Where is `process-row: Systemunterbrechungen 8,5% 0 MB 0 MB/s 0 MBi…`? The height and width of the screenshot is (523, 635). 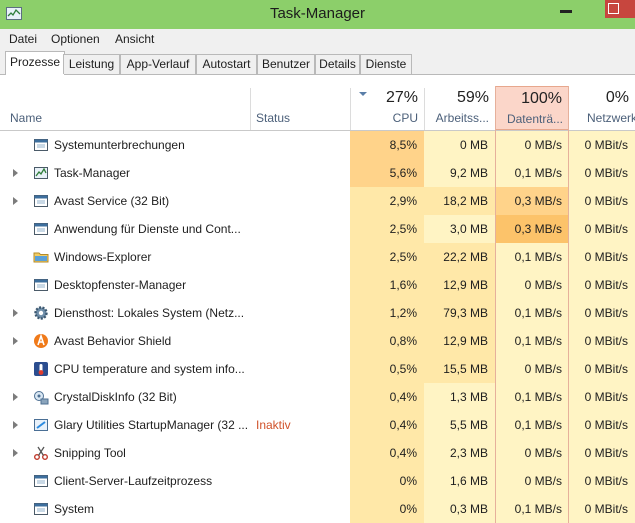
process-row: Systemunterbrechungen 8,5% 0 MB 0 MB/s 0 MBi… is located at coordinates (317, 145).